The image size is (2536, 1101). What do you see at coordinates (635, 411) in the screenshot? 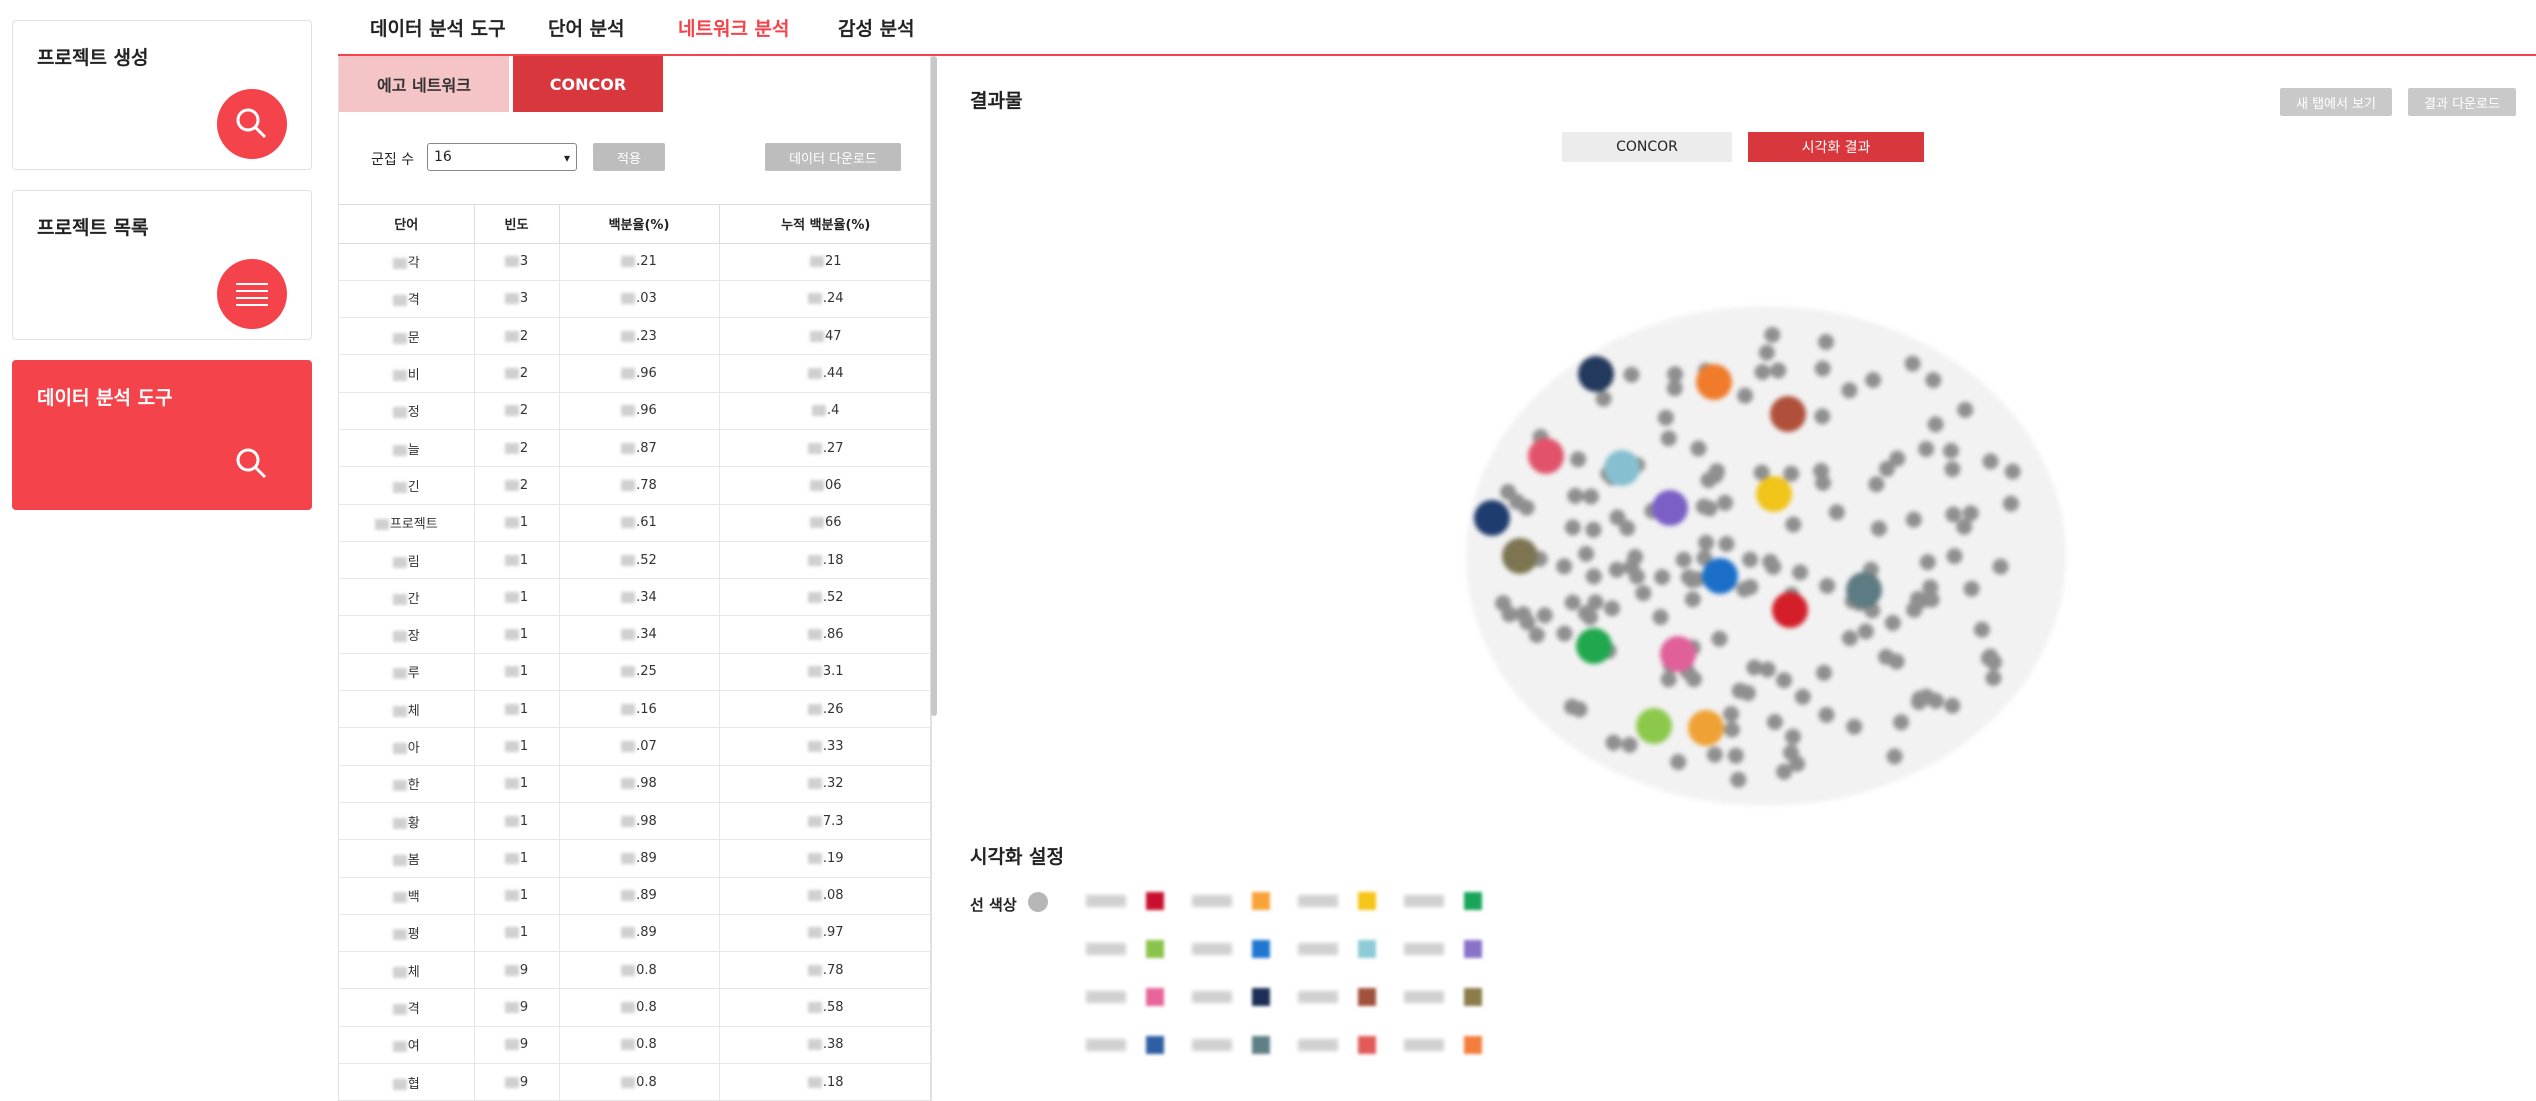
I see `table-row: 정 2.96.4` at bounding box center [635, 411].